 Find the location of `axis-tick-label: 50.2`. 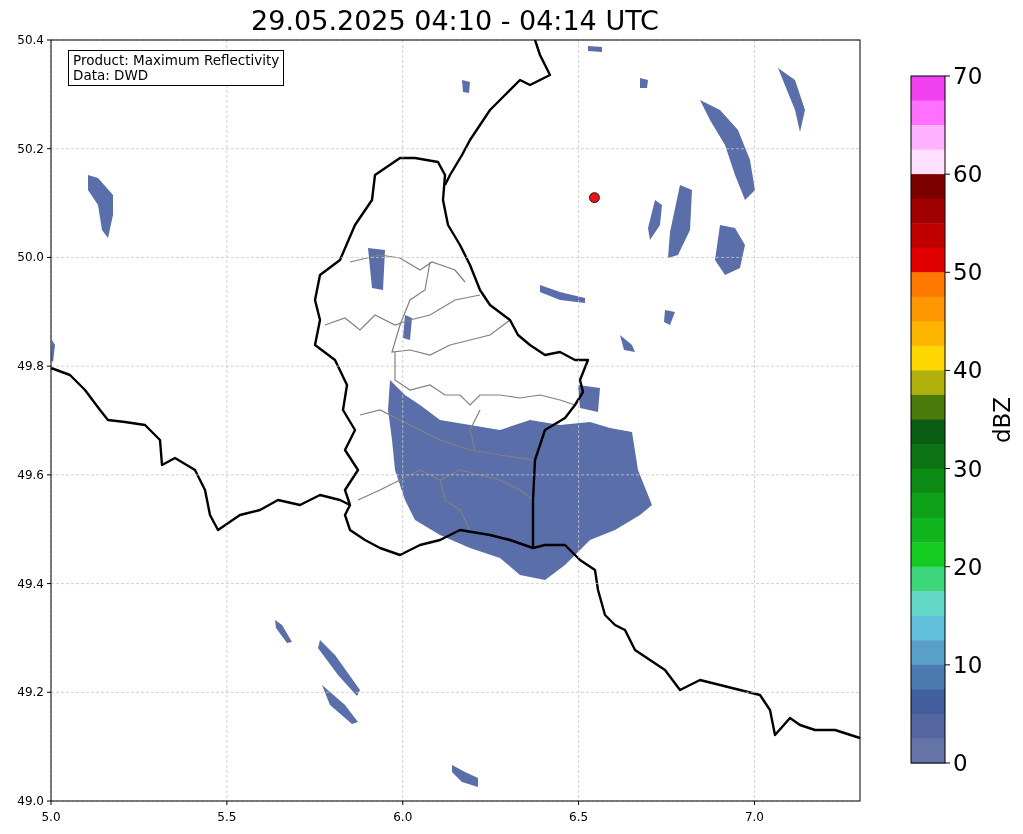

axis-tick-label: 50.2 is located at coordinates (30, 148).